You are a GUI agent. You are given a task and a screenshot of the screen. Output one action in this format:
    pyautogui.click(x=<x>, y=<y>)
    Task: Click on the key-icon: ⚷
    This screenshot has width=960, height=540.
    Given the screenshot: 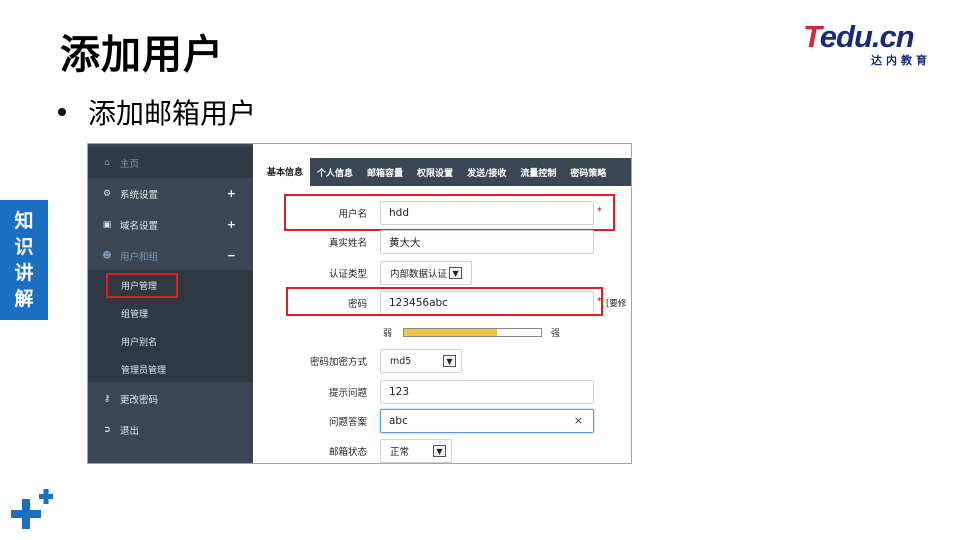 What is the action you would take?
    pyautogui.click(x=107, y=398)
    